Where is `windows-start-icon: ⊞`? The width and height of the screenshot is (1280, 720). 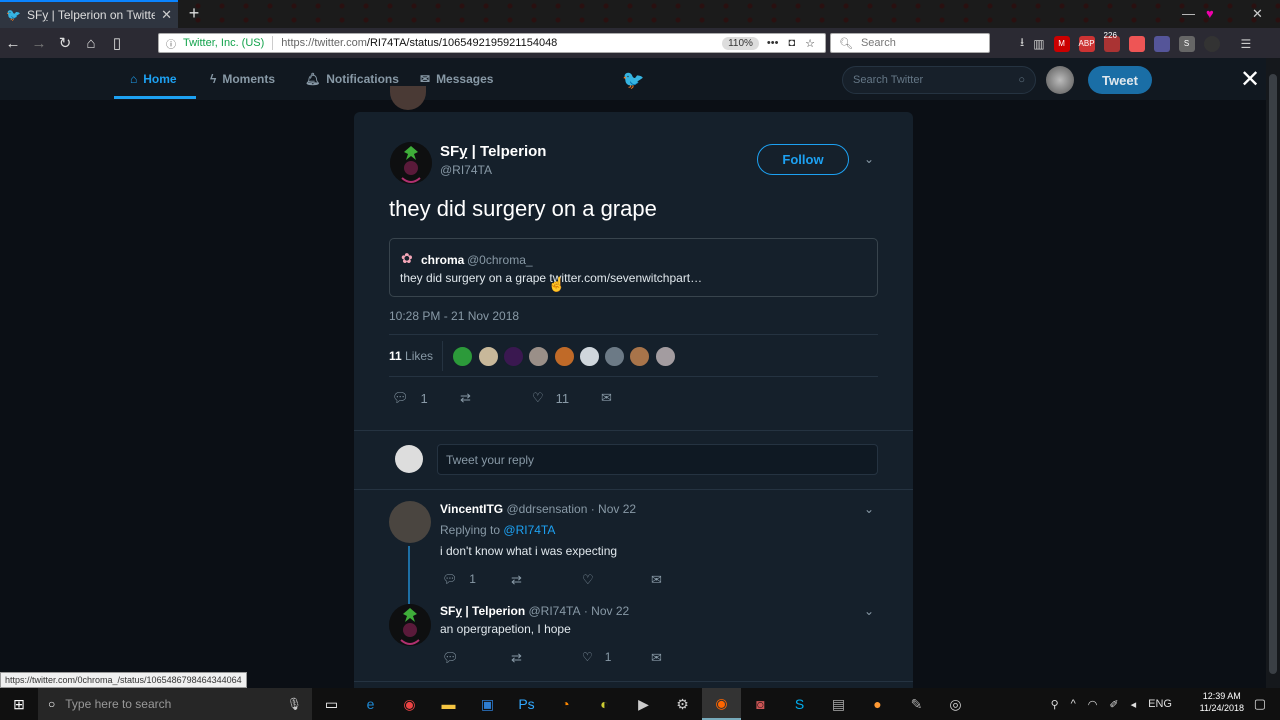
windows-start-icon: ⊞ is located at coordinates (19, 704).